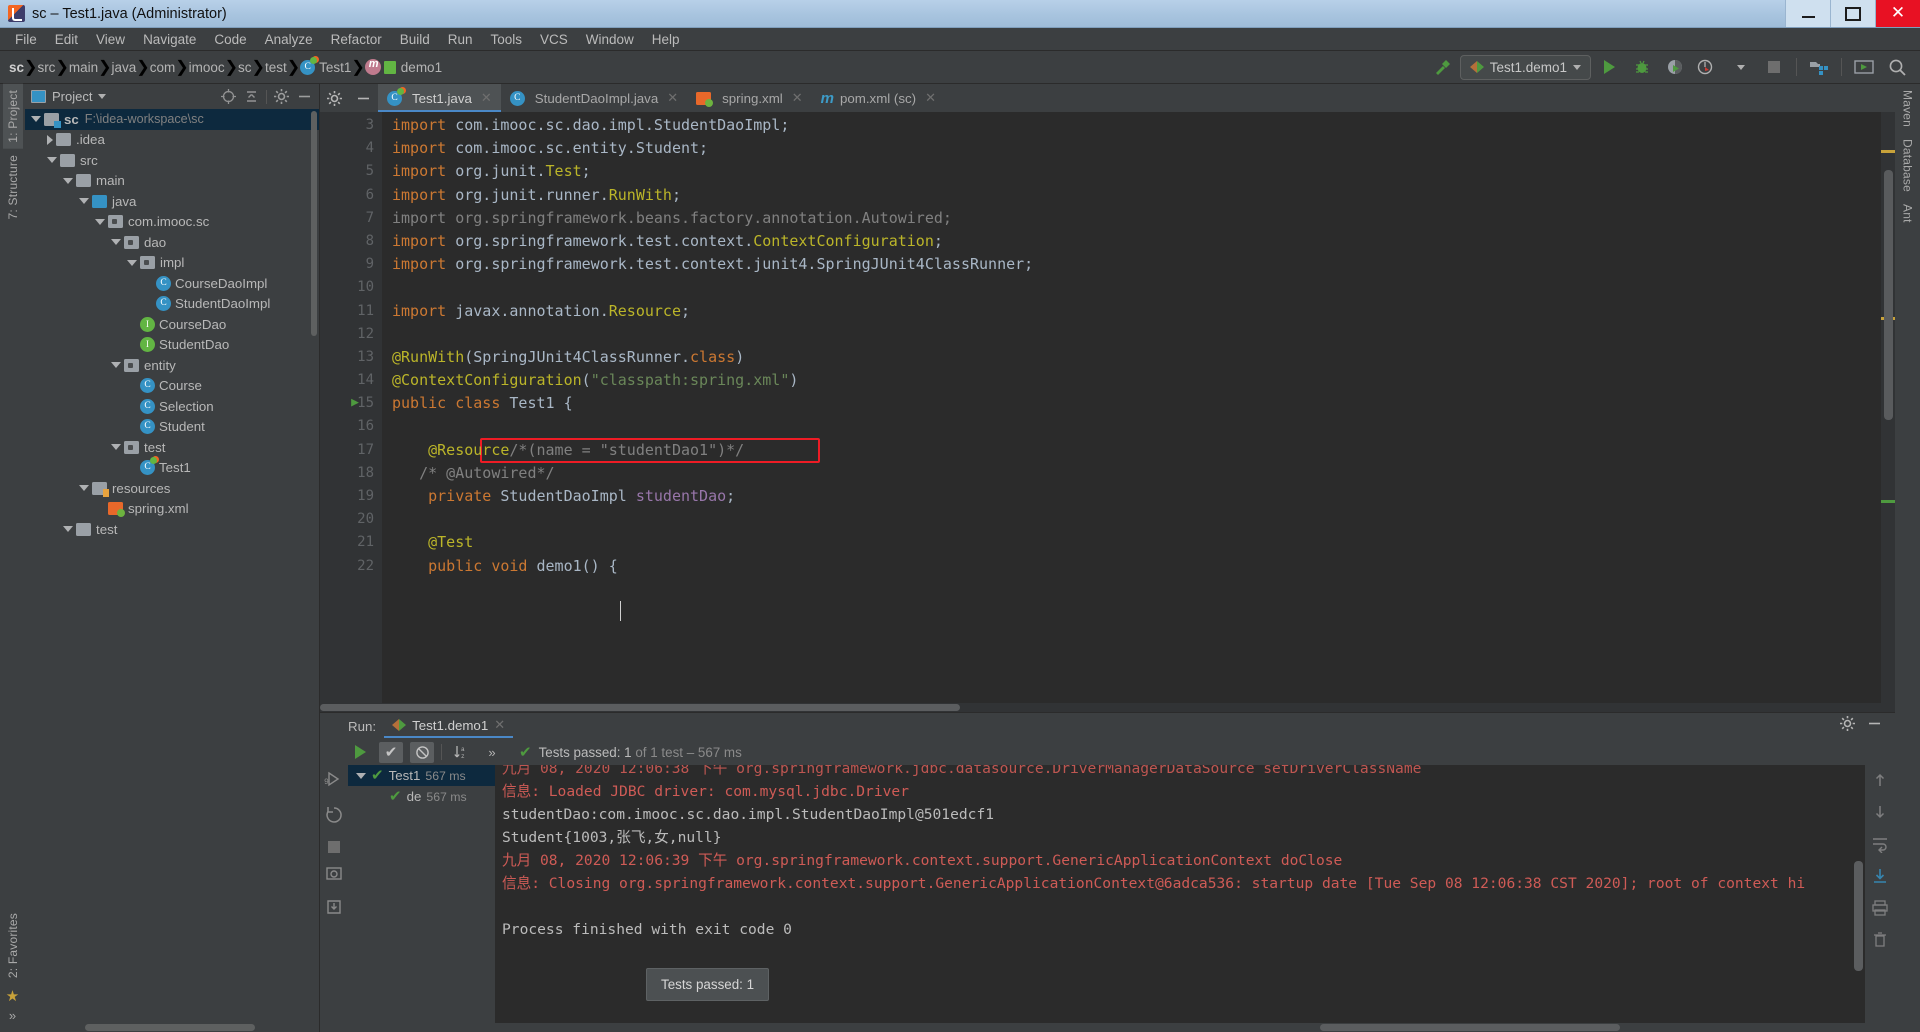  Describe the element at coordinates (554, 39) in the screenshot. I see `menu-vcs: VCS` at that location.